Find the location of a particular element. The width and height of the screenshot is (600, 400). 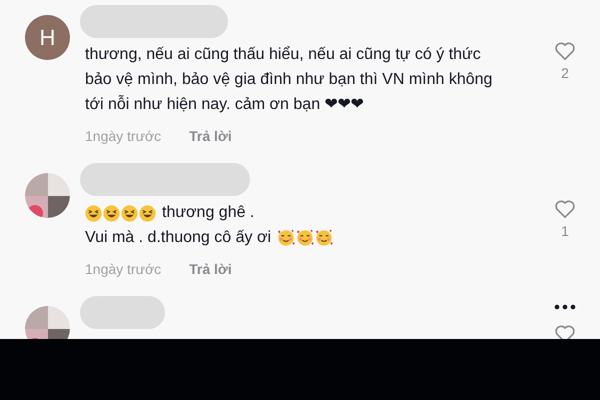

like-count: 2 is located at coordinates (565, 73).